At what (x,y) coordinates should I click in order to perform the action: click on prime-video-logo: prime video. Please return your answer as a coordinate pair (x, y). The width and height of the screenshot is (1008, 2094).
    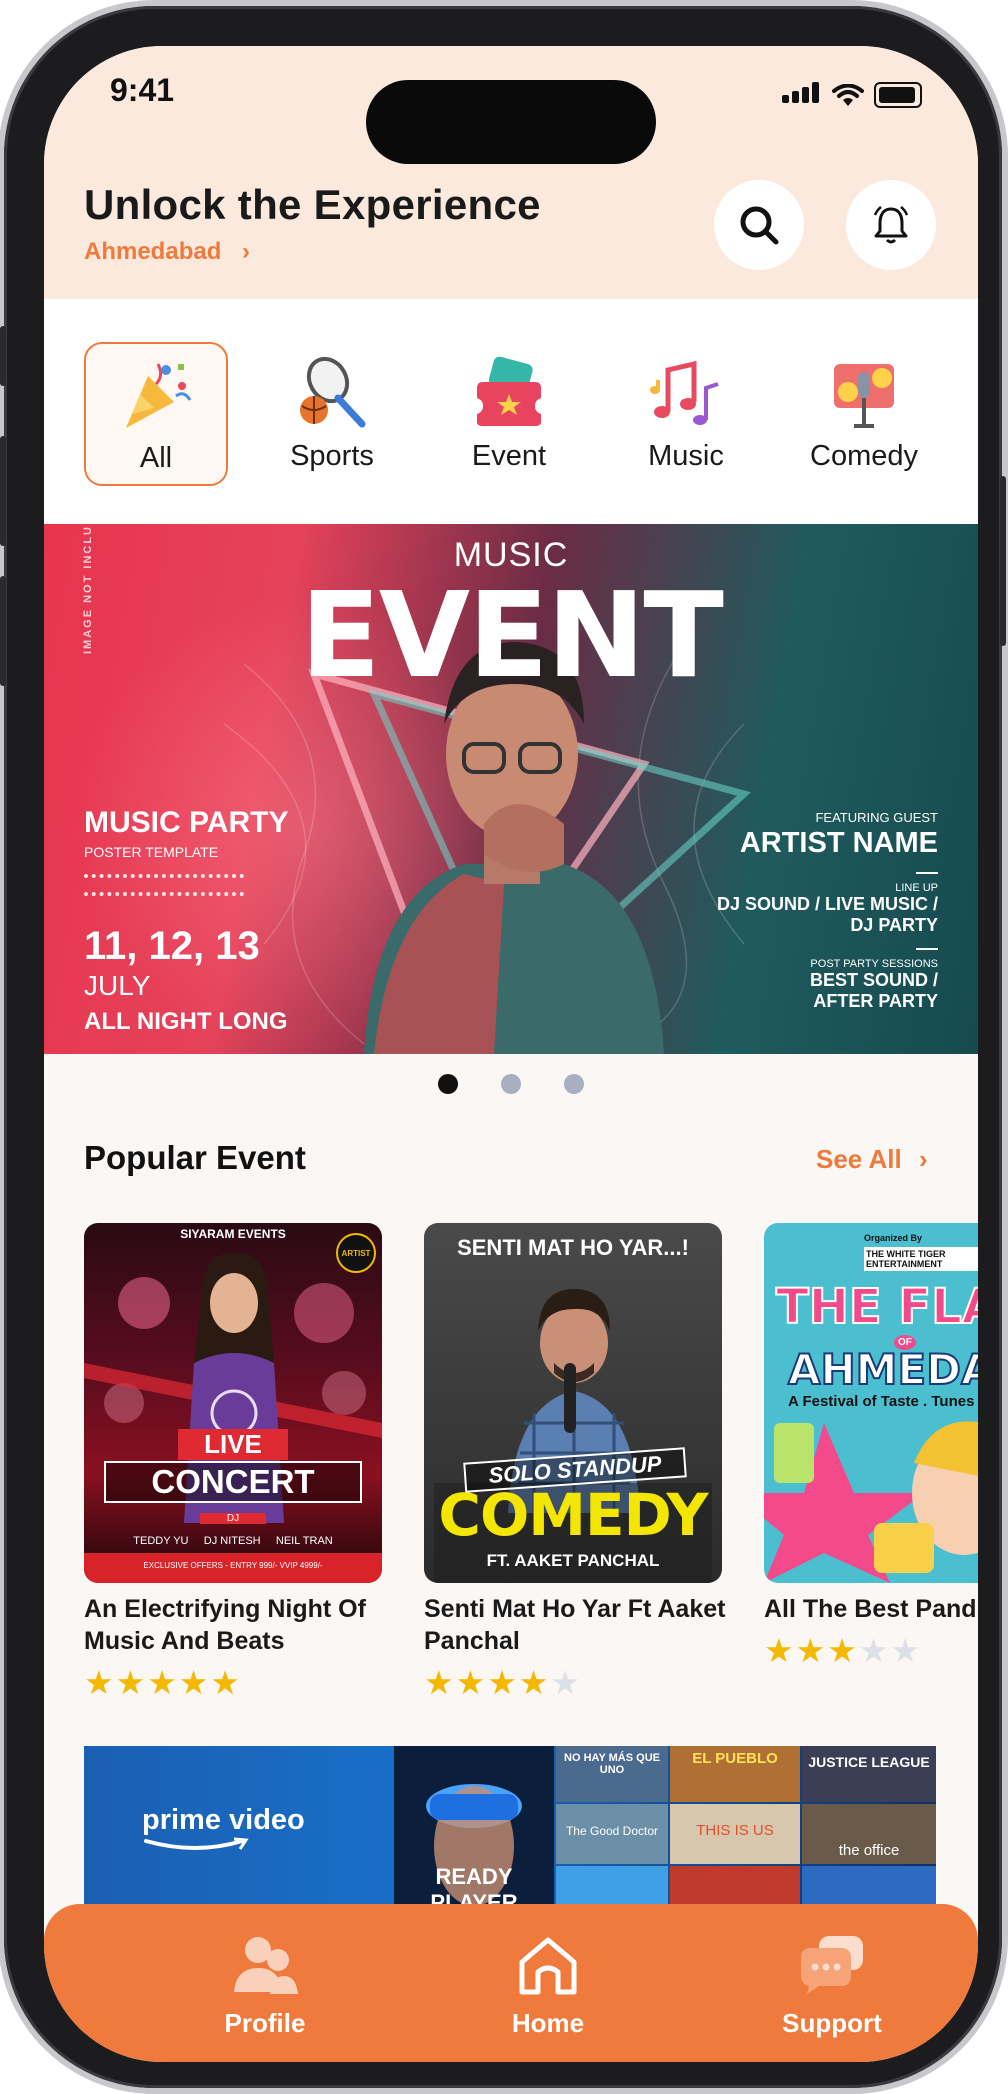
    Looking at the image, I should click on (223, 1831).